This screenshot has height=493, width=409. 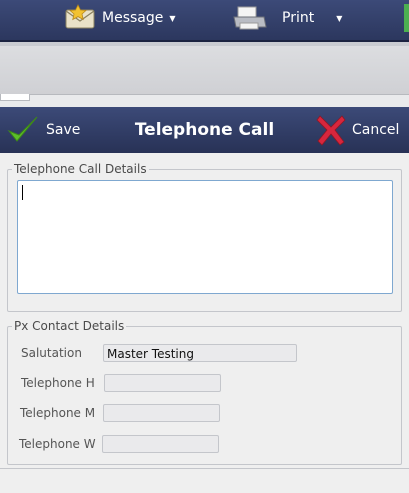 What do you see at coordinates (57, 444) in the screenshot?
I see `telephone-w-label: Telephone W` at bounding box center [57, 444].